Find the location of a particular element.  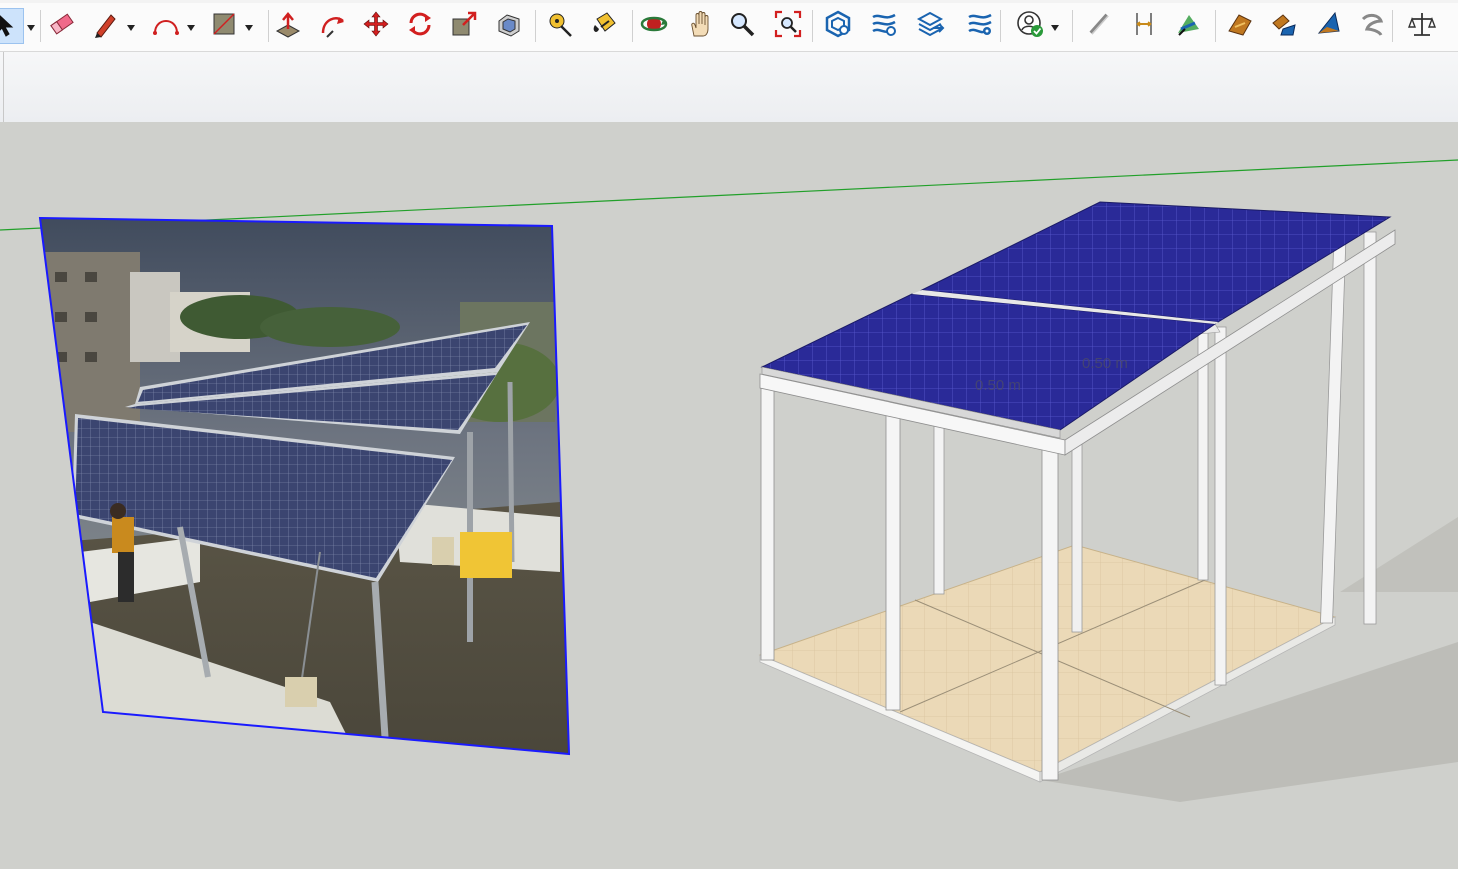

share-model-tool-button is located at coordinates (930, 26).